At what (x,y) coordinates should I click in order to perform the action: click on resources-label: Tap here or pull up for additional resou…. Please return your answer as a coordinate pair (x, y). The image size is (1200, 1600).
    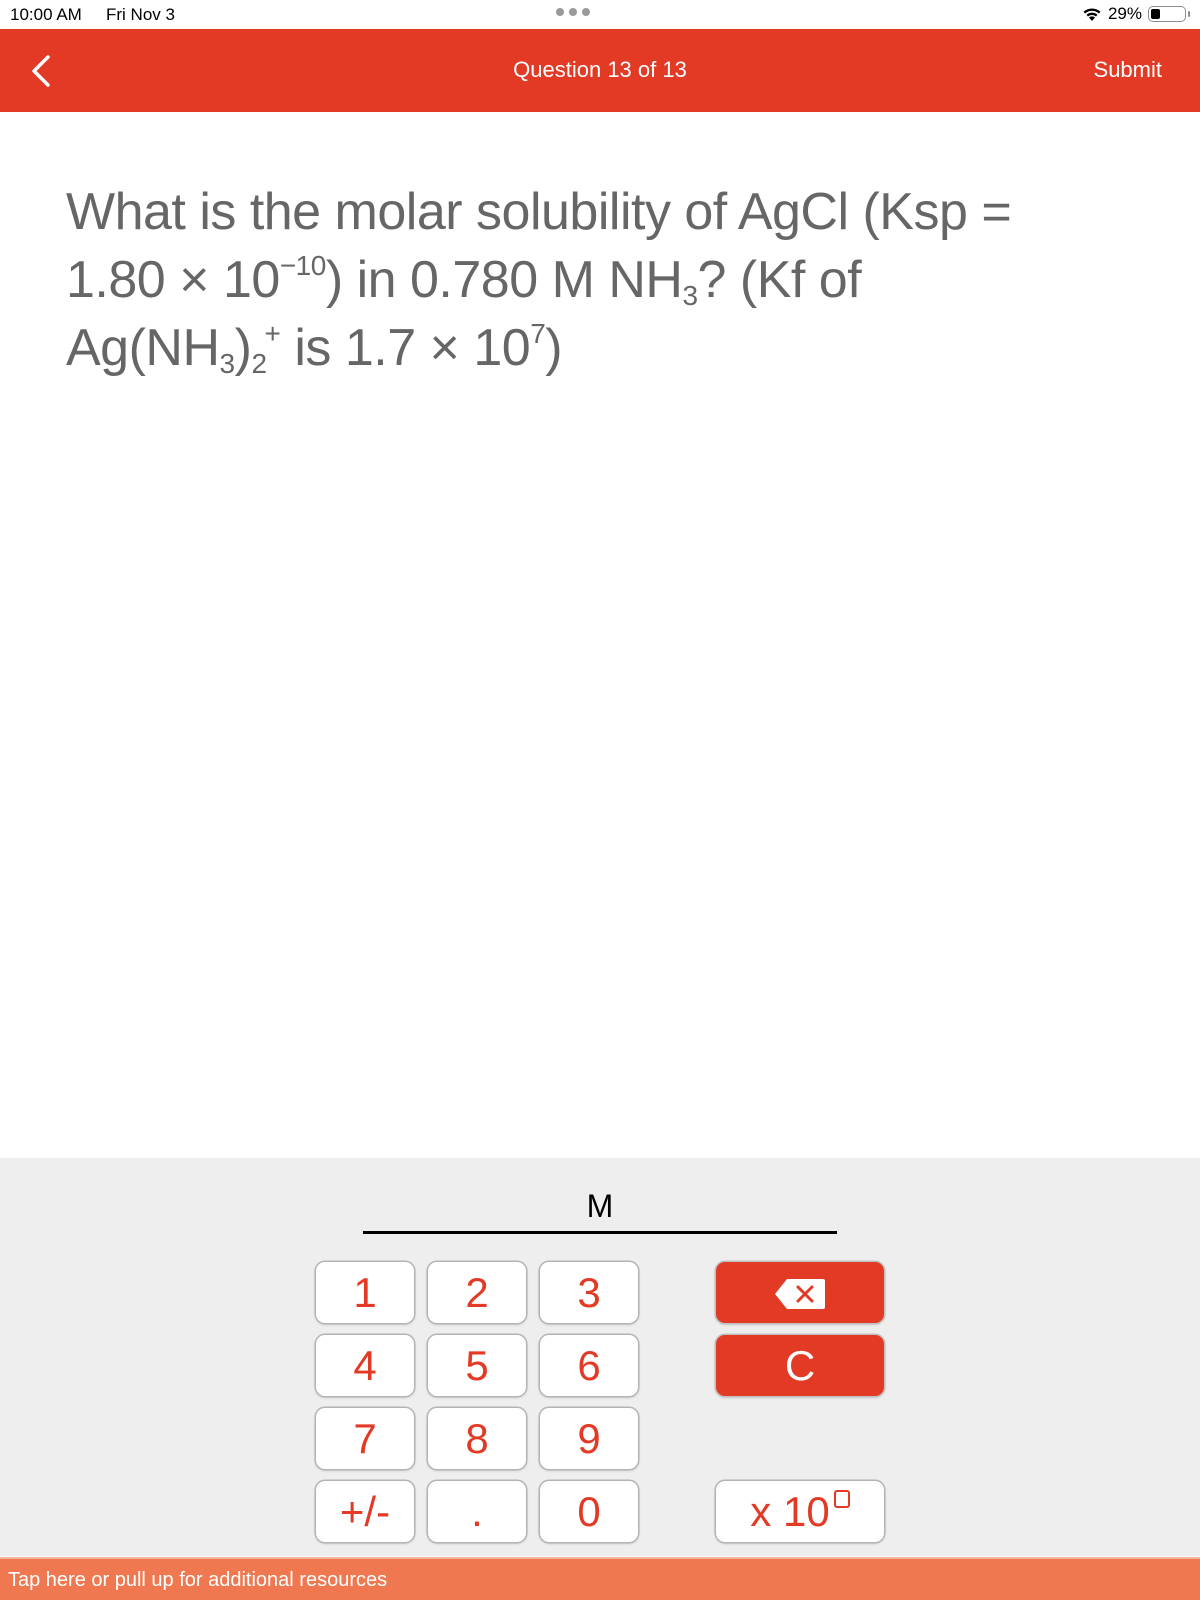
    Looking at the image, I should click on (198, 1580).